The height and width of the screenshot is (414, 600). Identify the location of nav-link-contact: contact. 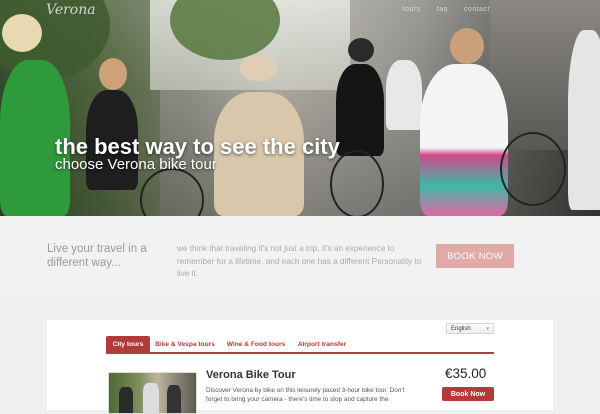
(477, 9).